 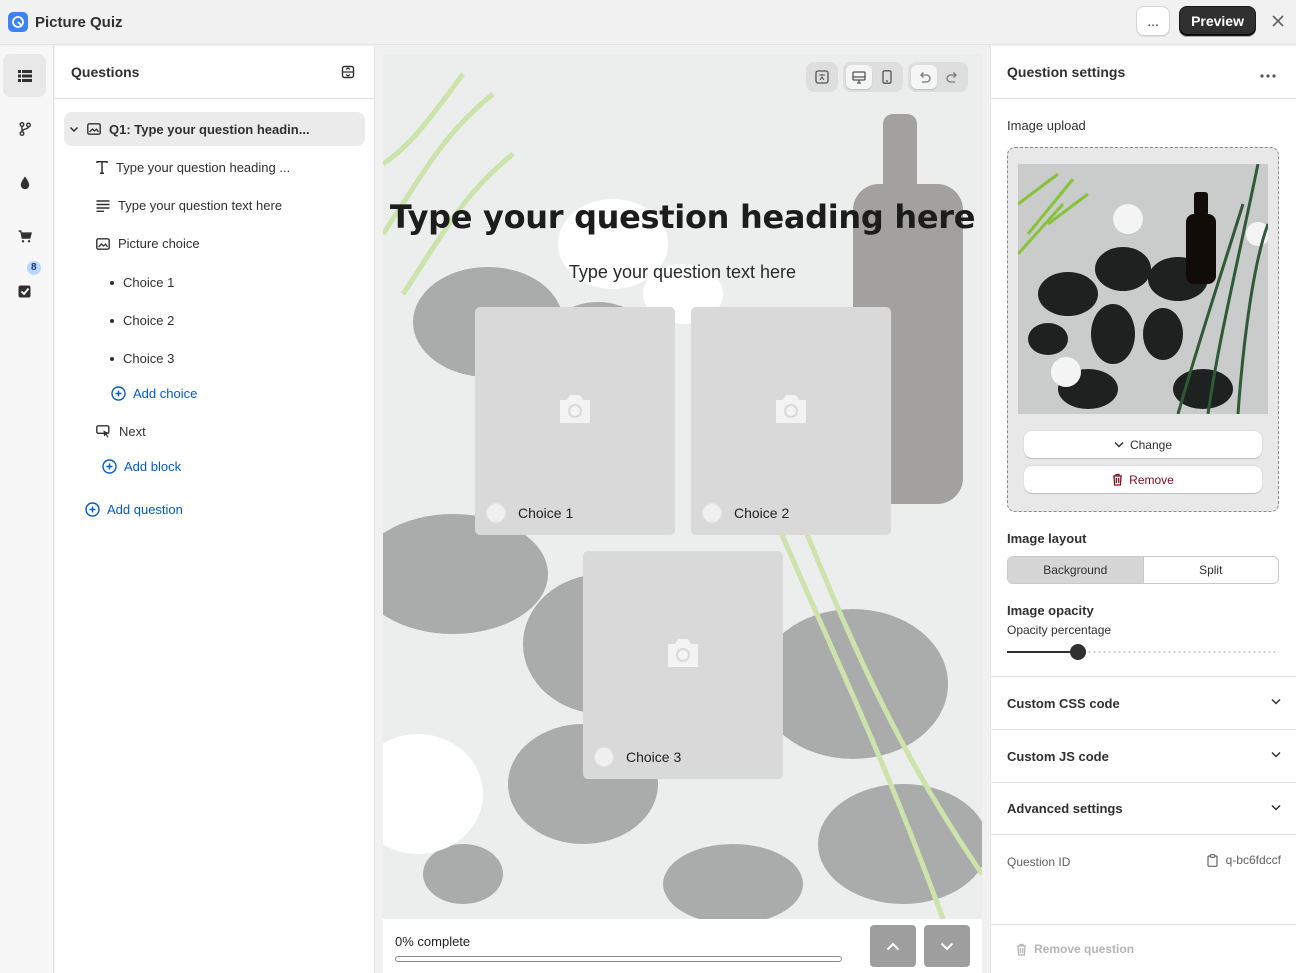 I want to click on tree-item-picture-choice-label: Picture choice, so click(x=159, y=243).